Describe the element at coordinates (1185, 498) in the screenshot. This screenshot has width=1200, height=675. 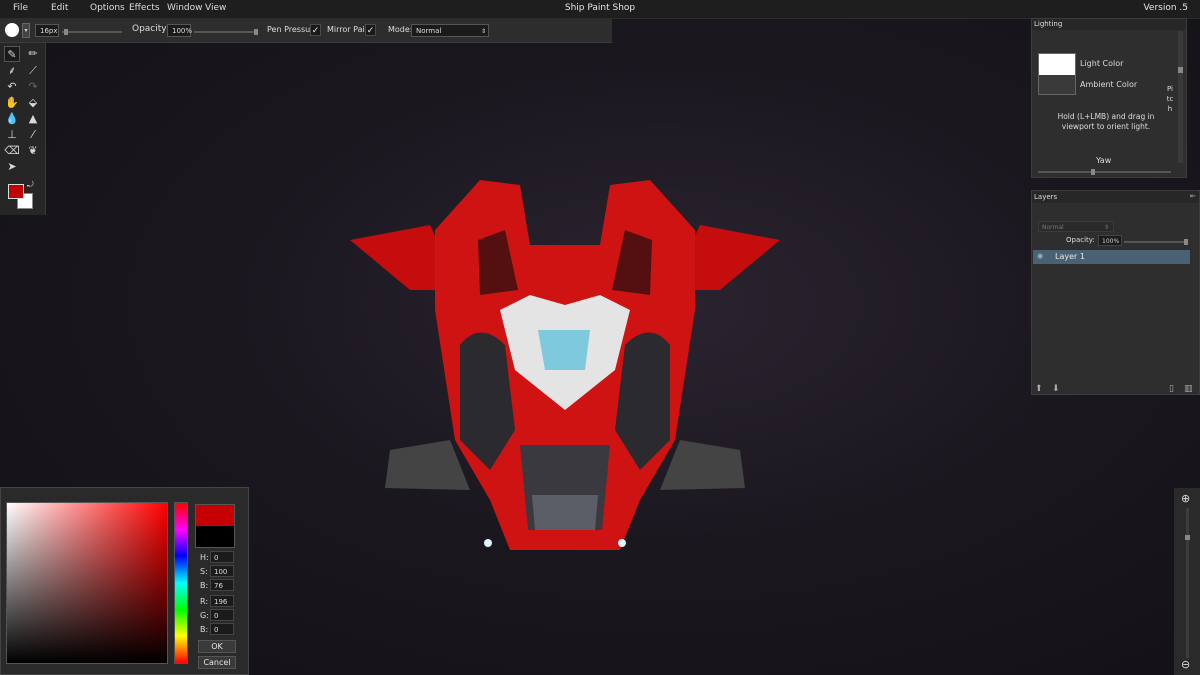
I see `zoom-in-icon: ⊕` at that location.